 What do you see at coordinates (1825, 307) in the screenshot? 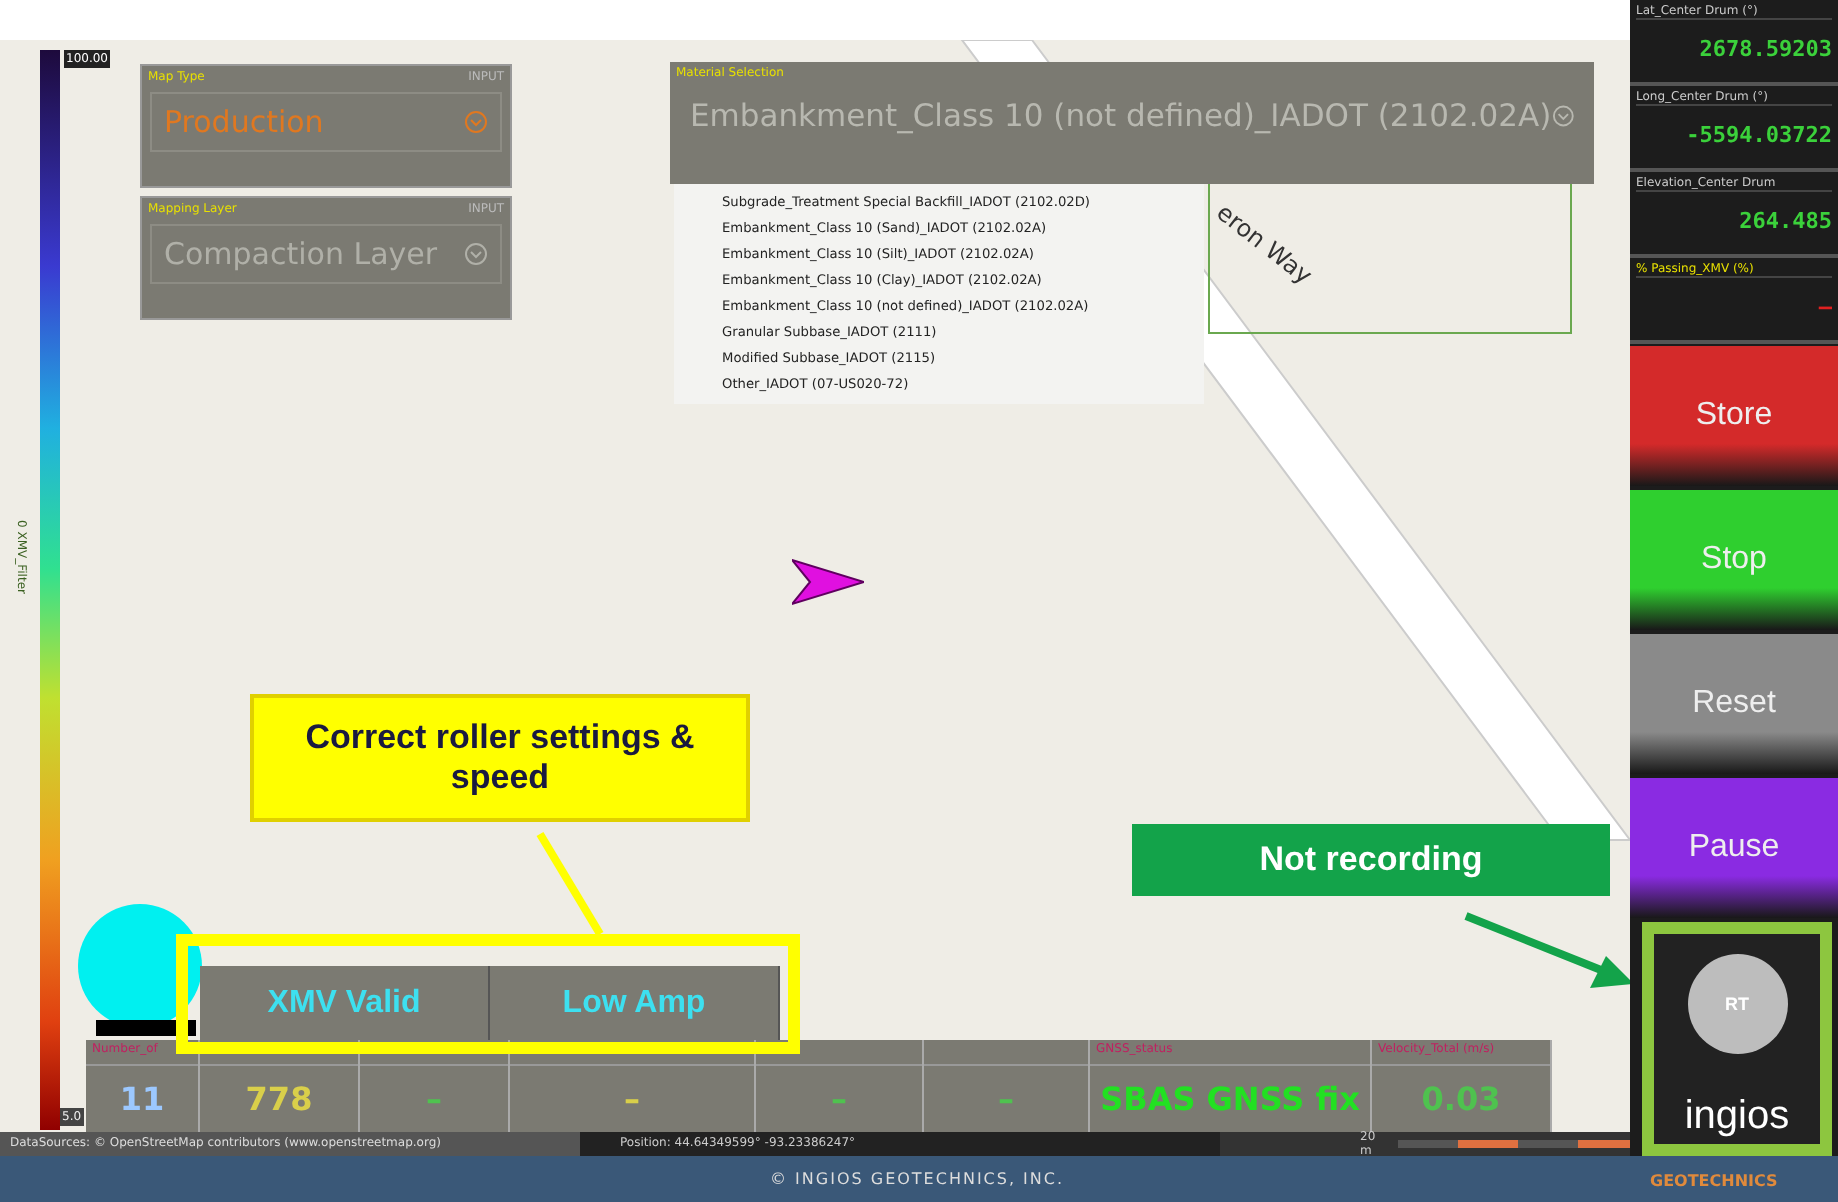
I see `readout-value: —` at bounding box center [1825, 307].